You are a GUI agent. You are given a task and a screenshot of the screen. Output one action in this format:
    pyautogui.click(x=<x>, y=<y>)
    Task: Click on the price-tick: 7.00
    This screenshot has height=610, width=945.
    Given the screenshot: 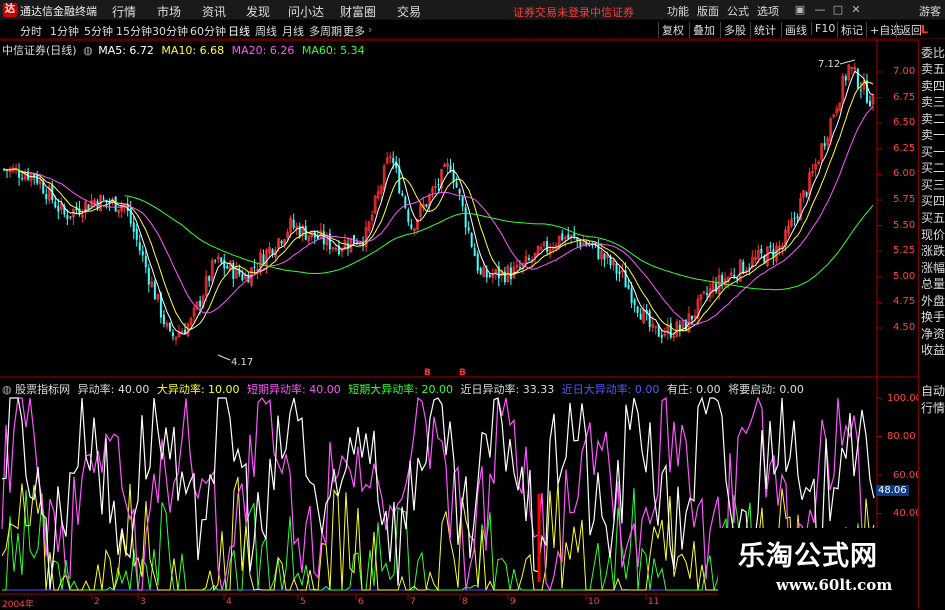 What is the action you would take?
    pyautogui.click(x=904, y=71)
    